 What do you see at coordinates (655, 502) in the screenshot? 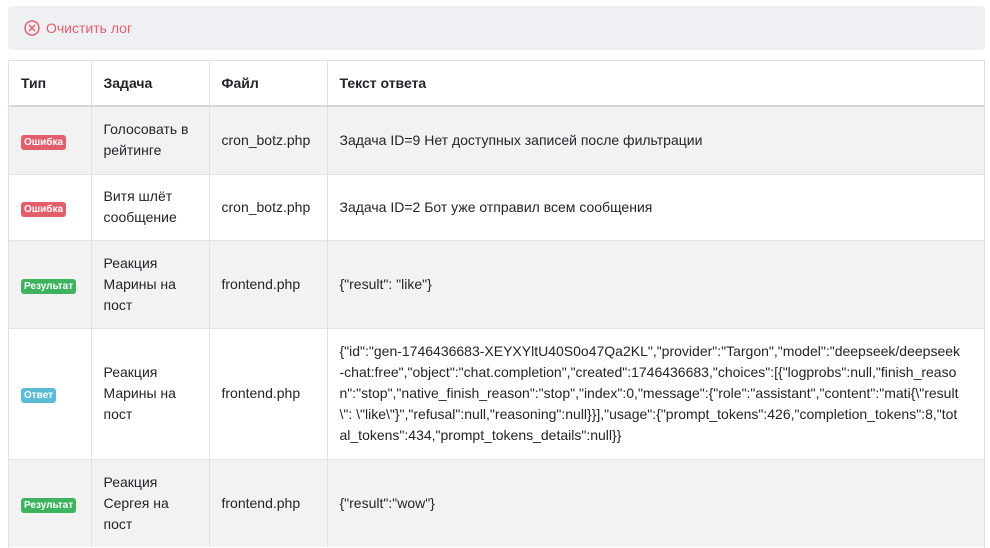
I see `answer-cell: {"result":"wow"}` at bounding box center [655, 502].